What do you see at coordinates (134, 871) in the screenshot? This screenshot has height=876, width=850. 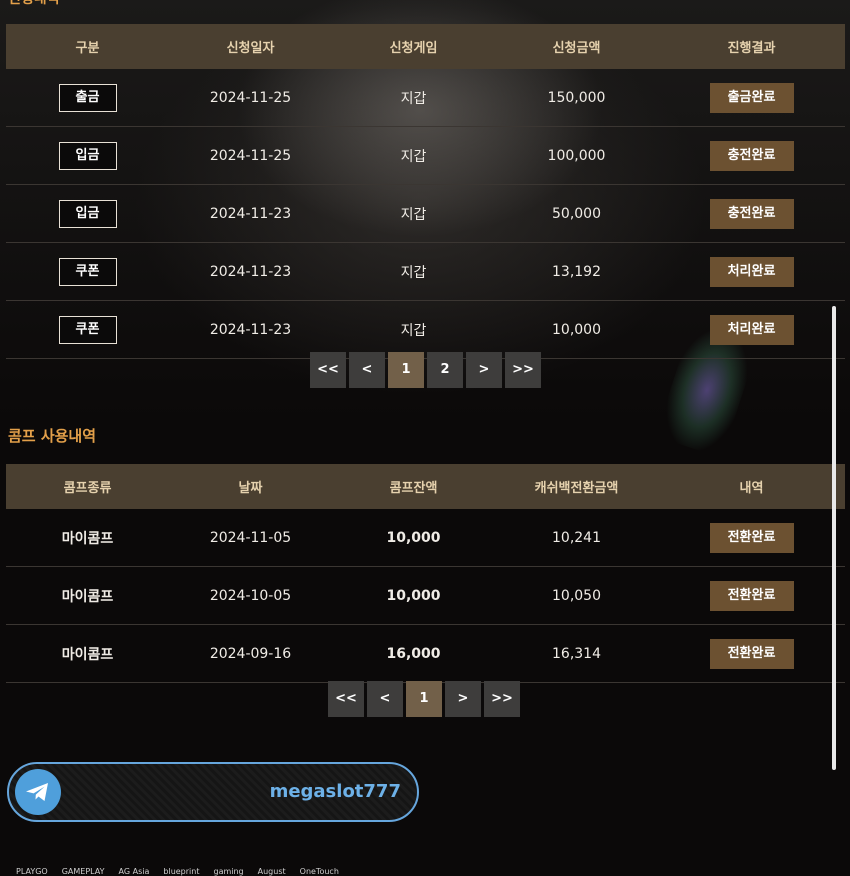 I see `provider-logo: AG Asia` at bounding box center [134, 871].